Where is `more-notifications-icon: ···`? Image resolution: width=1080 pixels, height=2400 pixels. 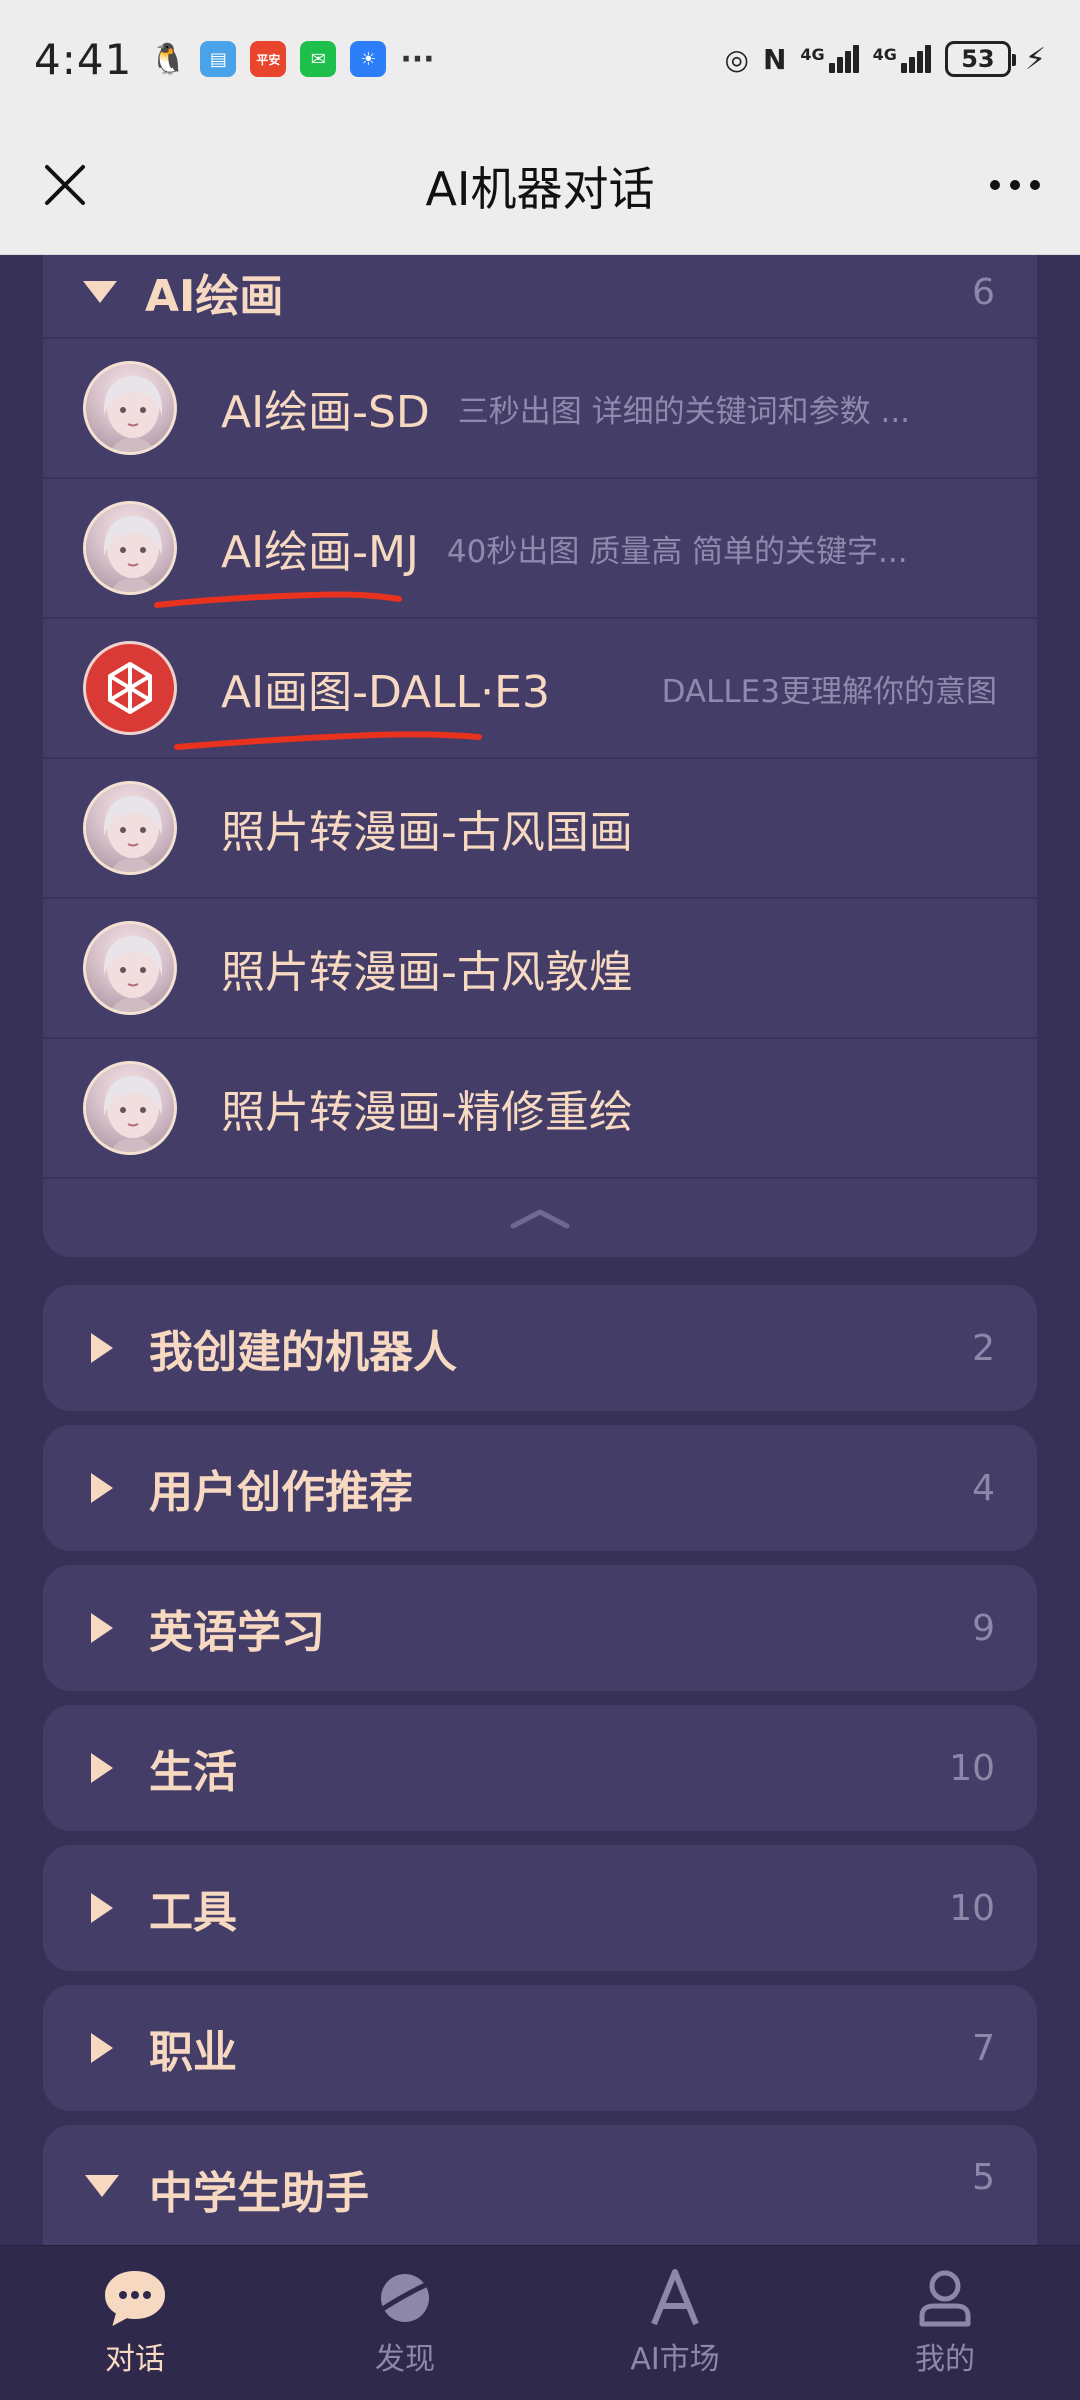
more-notifications-icon: ··· is located at coordinates (417, 59).